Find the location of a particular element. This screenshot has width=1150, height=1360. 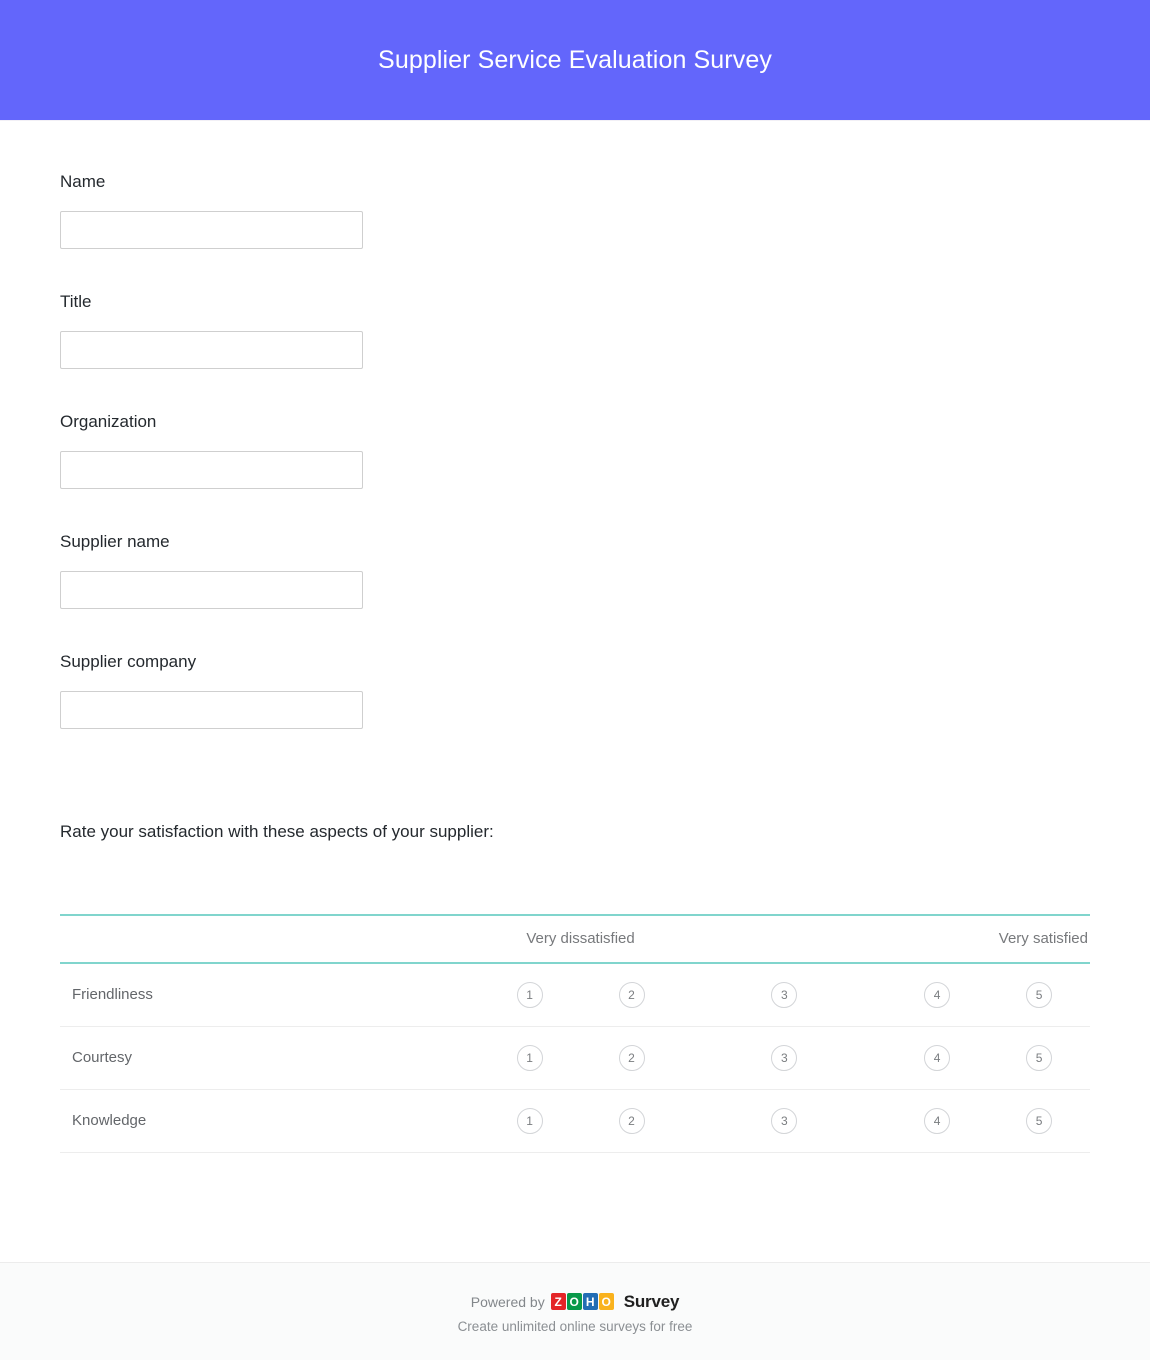

powered-by-line: Powered by ZOHO Survey is located at coordinates (575, 1301).